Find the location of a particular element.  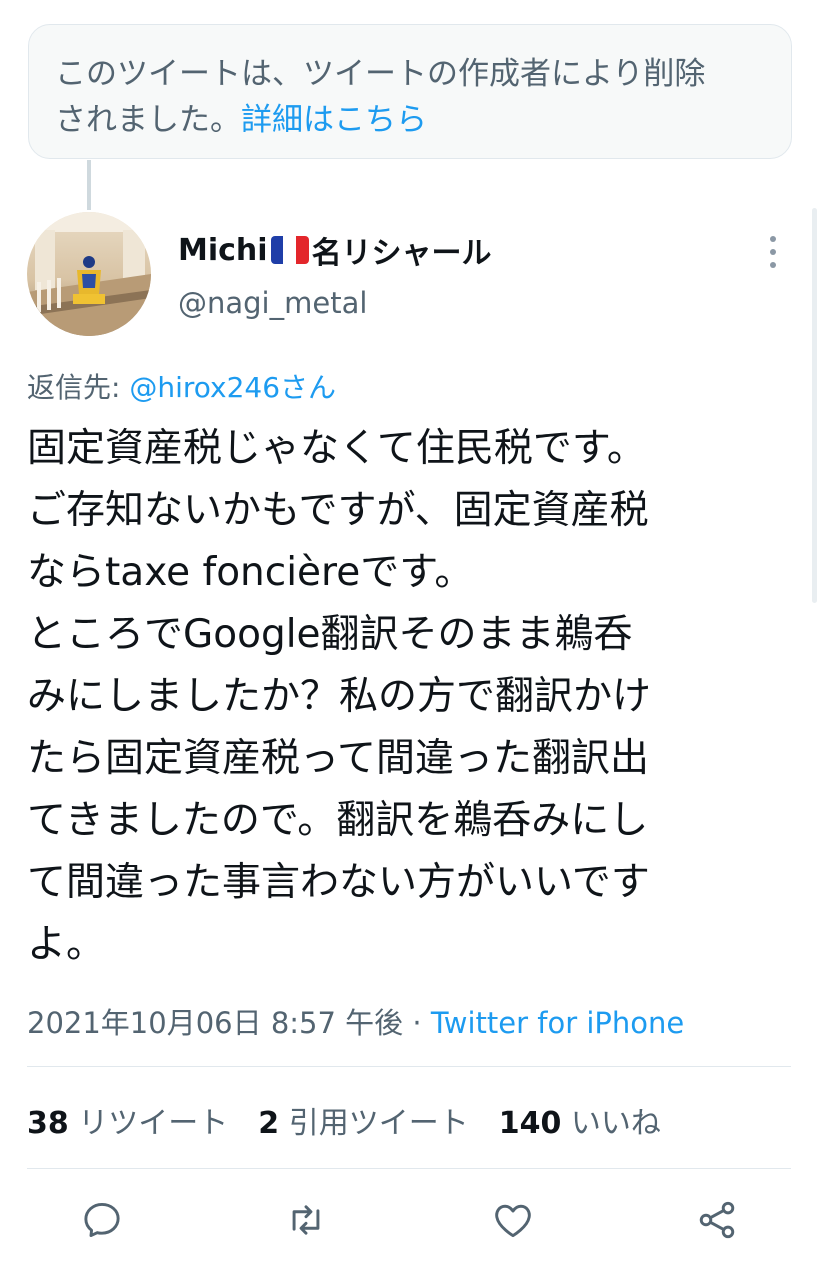

tweet-line: たら固定資産税って間違った翻訳出 is located at coordinates (338, 758).